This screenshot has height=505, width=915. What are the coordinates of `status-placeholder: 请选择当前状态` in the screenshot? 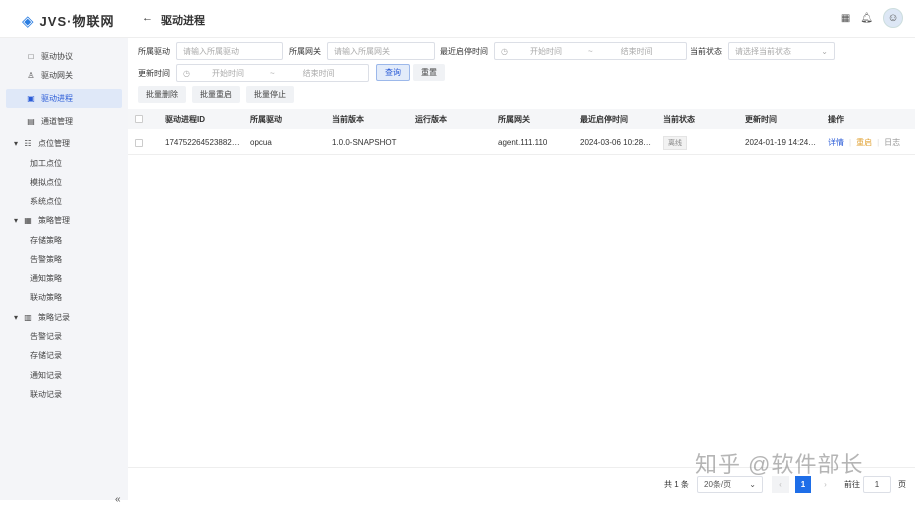 It's located at (763, 51).